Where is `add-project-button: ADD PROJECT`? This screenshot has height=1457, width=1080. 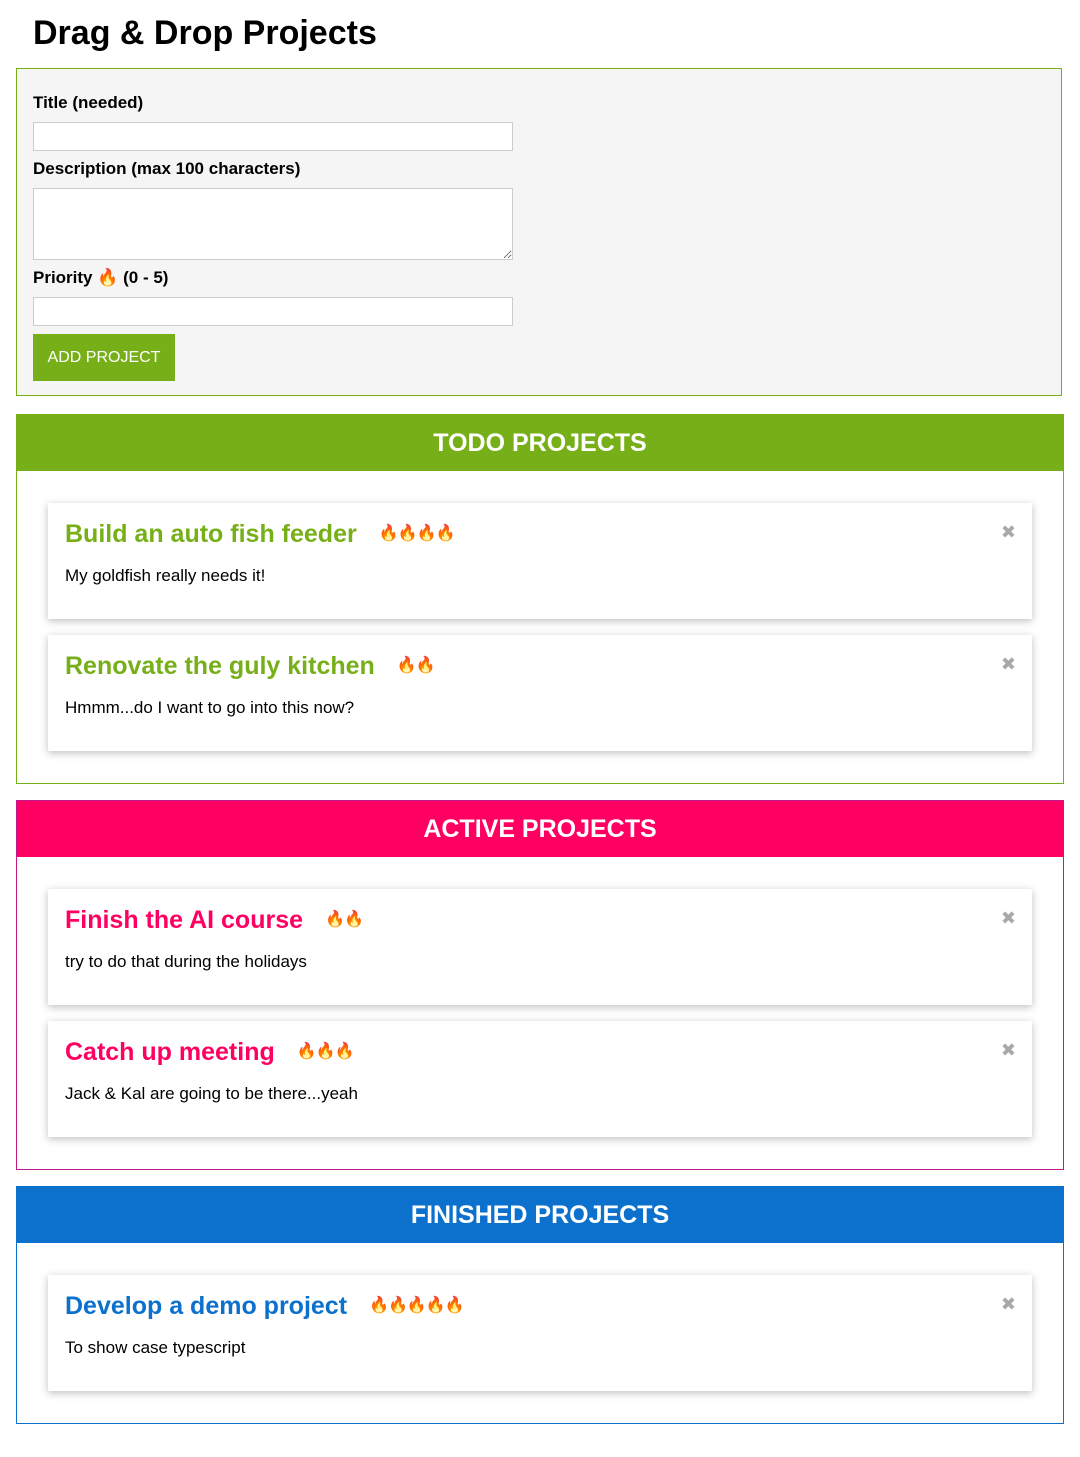
add-project-button: ADD PROJECT is located at coordinates (104, 357).